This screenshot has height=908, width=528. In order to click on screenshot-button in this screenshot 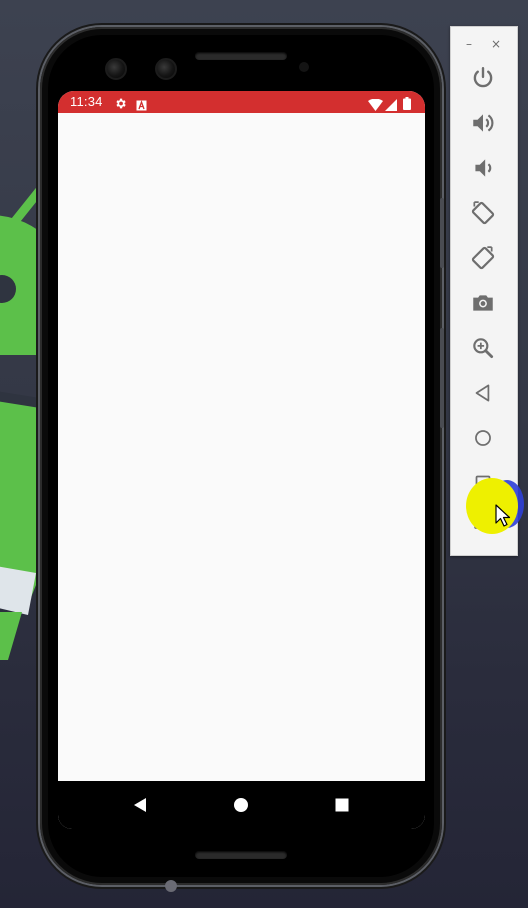, I will do `click(483, 303)`.